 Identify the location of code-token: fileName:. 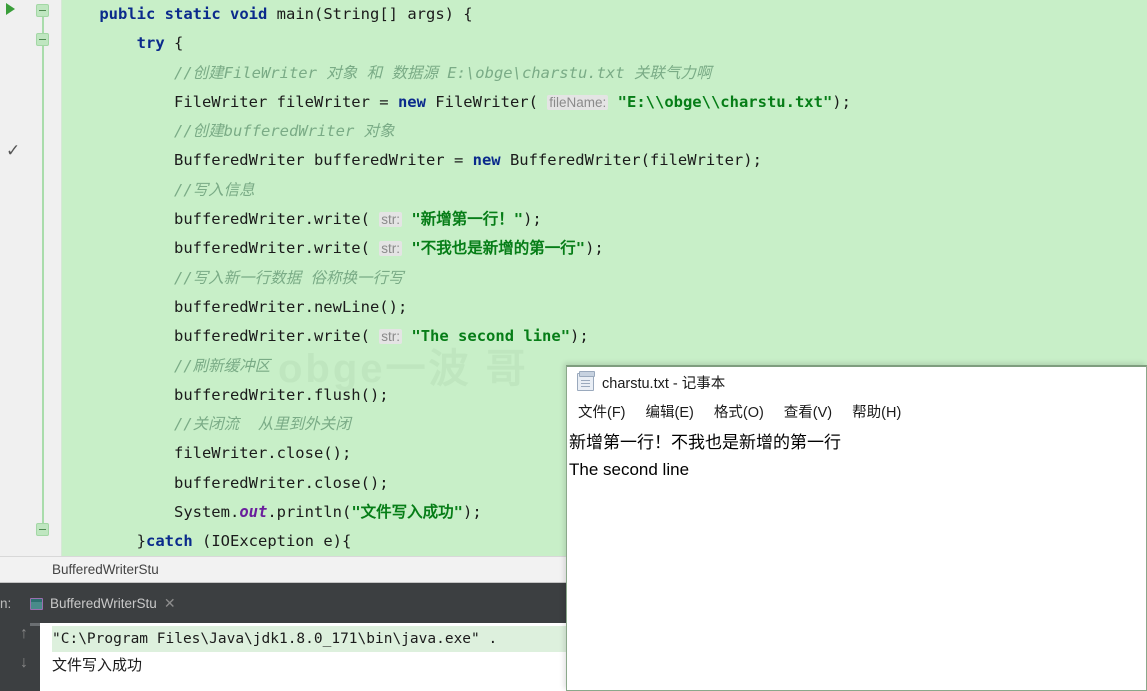
(578, 102).